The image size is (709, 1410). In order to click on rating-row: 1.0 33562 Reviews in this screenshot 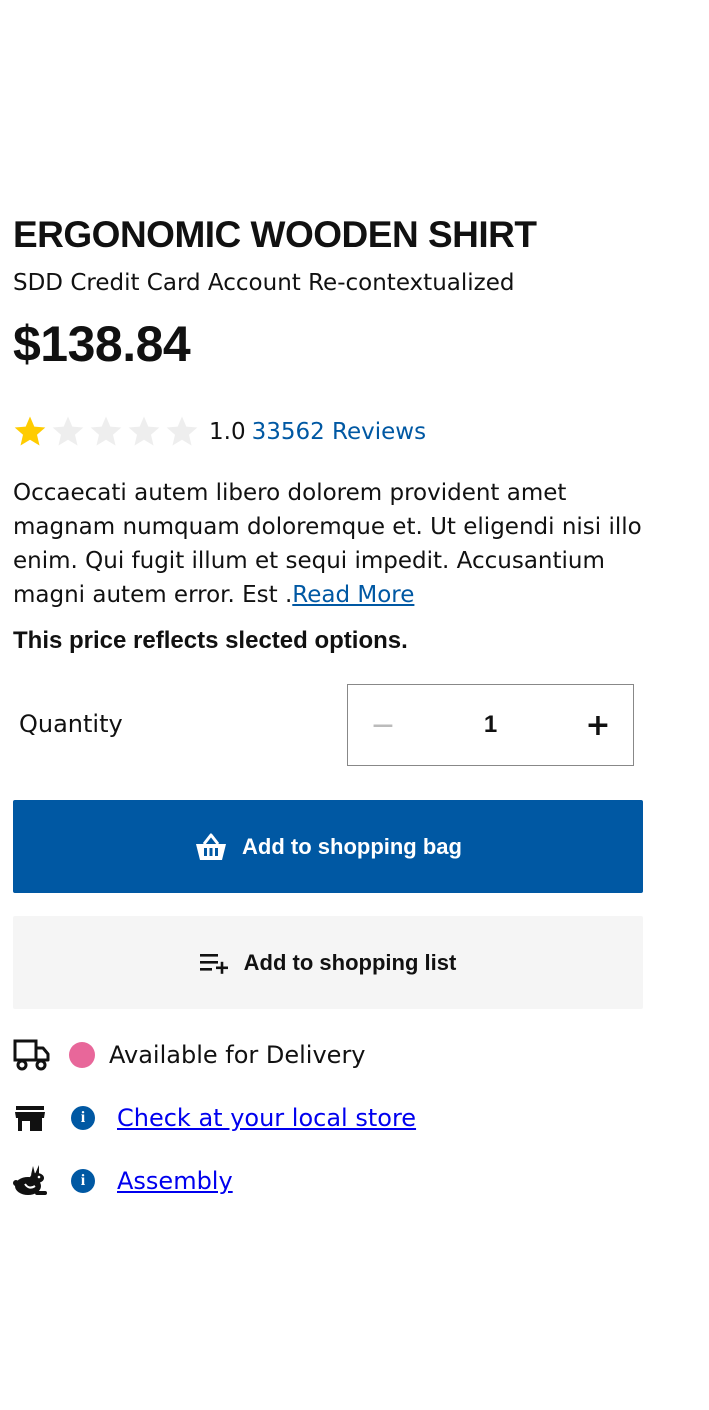, I will do `click(328, 432)`.